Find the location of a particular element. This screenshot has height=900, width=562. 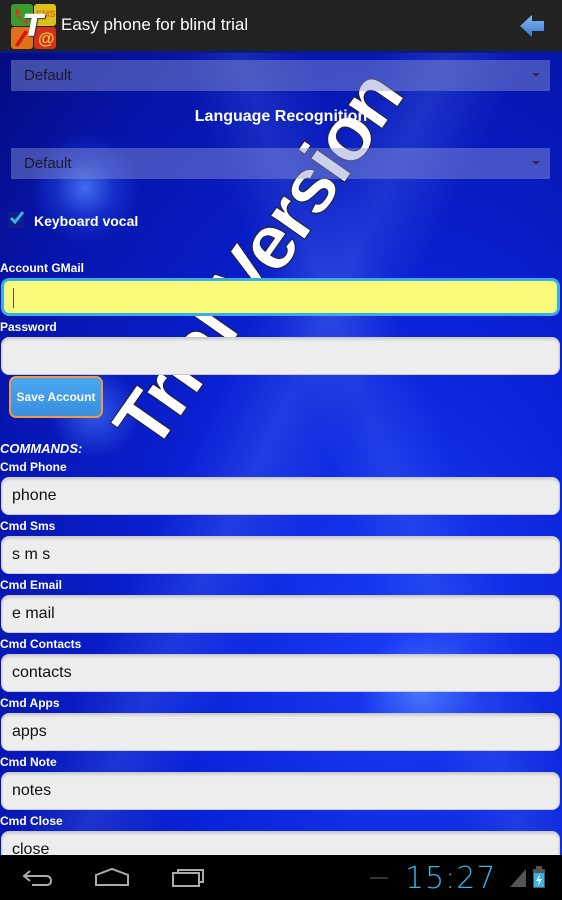

cmd-email-label: Cmd Email is located at coordinates (31, 585).